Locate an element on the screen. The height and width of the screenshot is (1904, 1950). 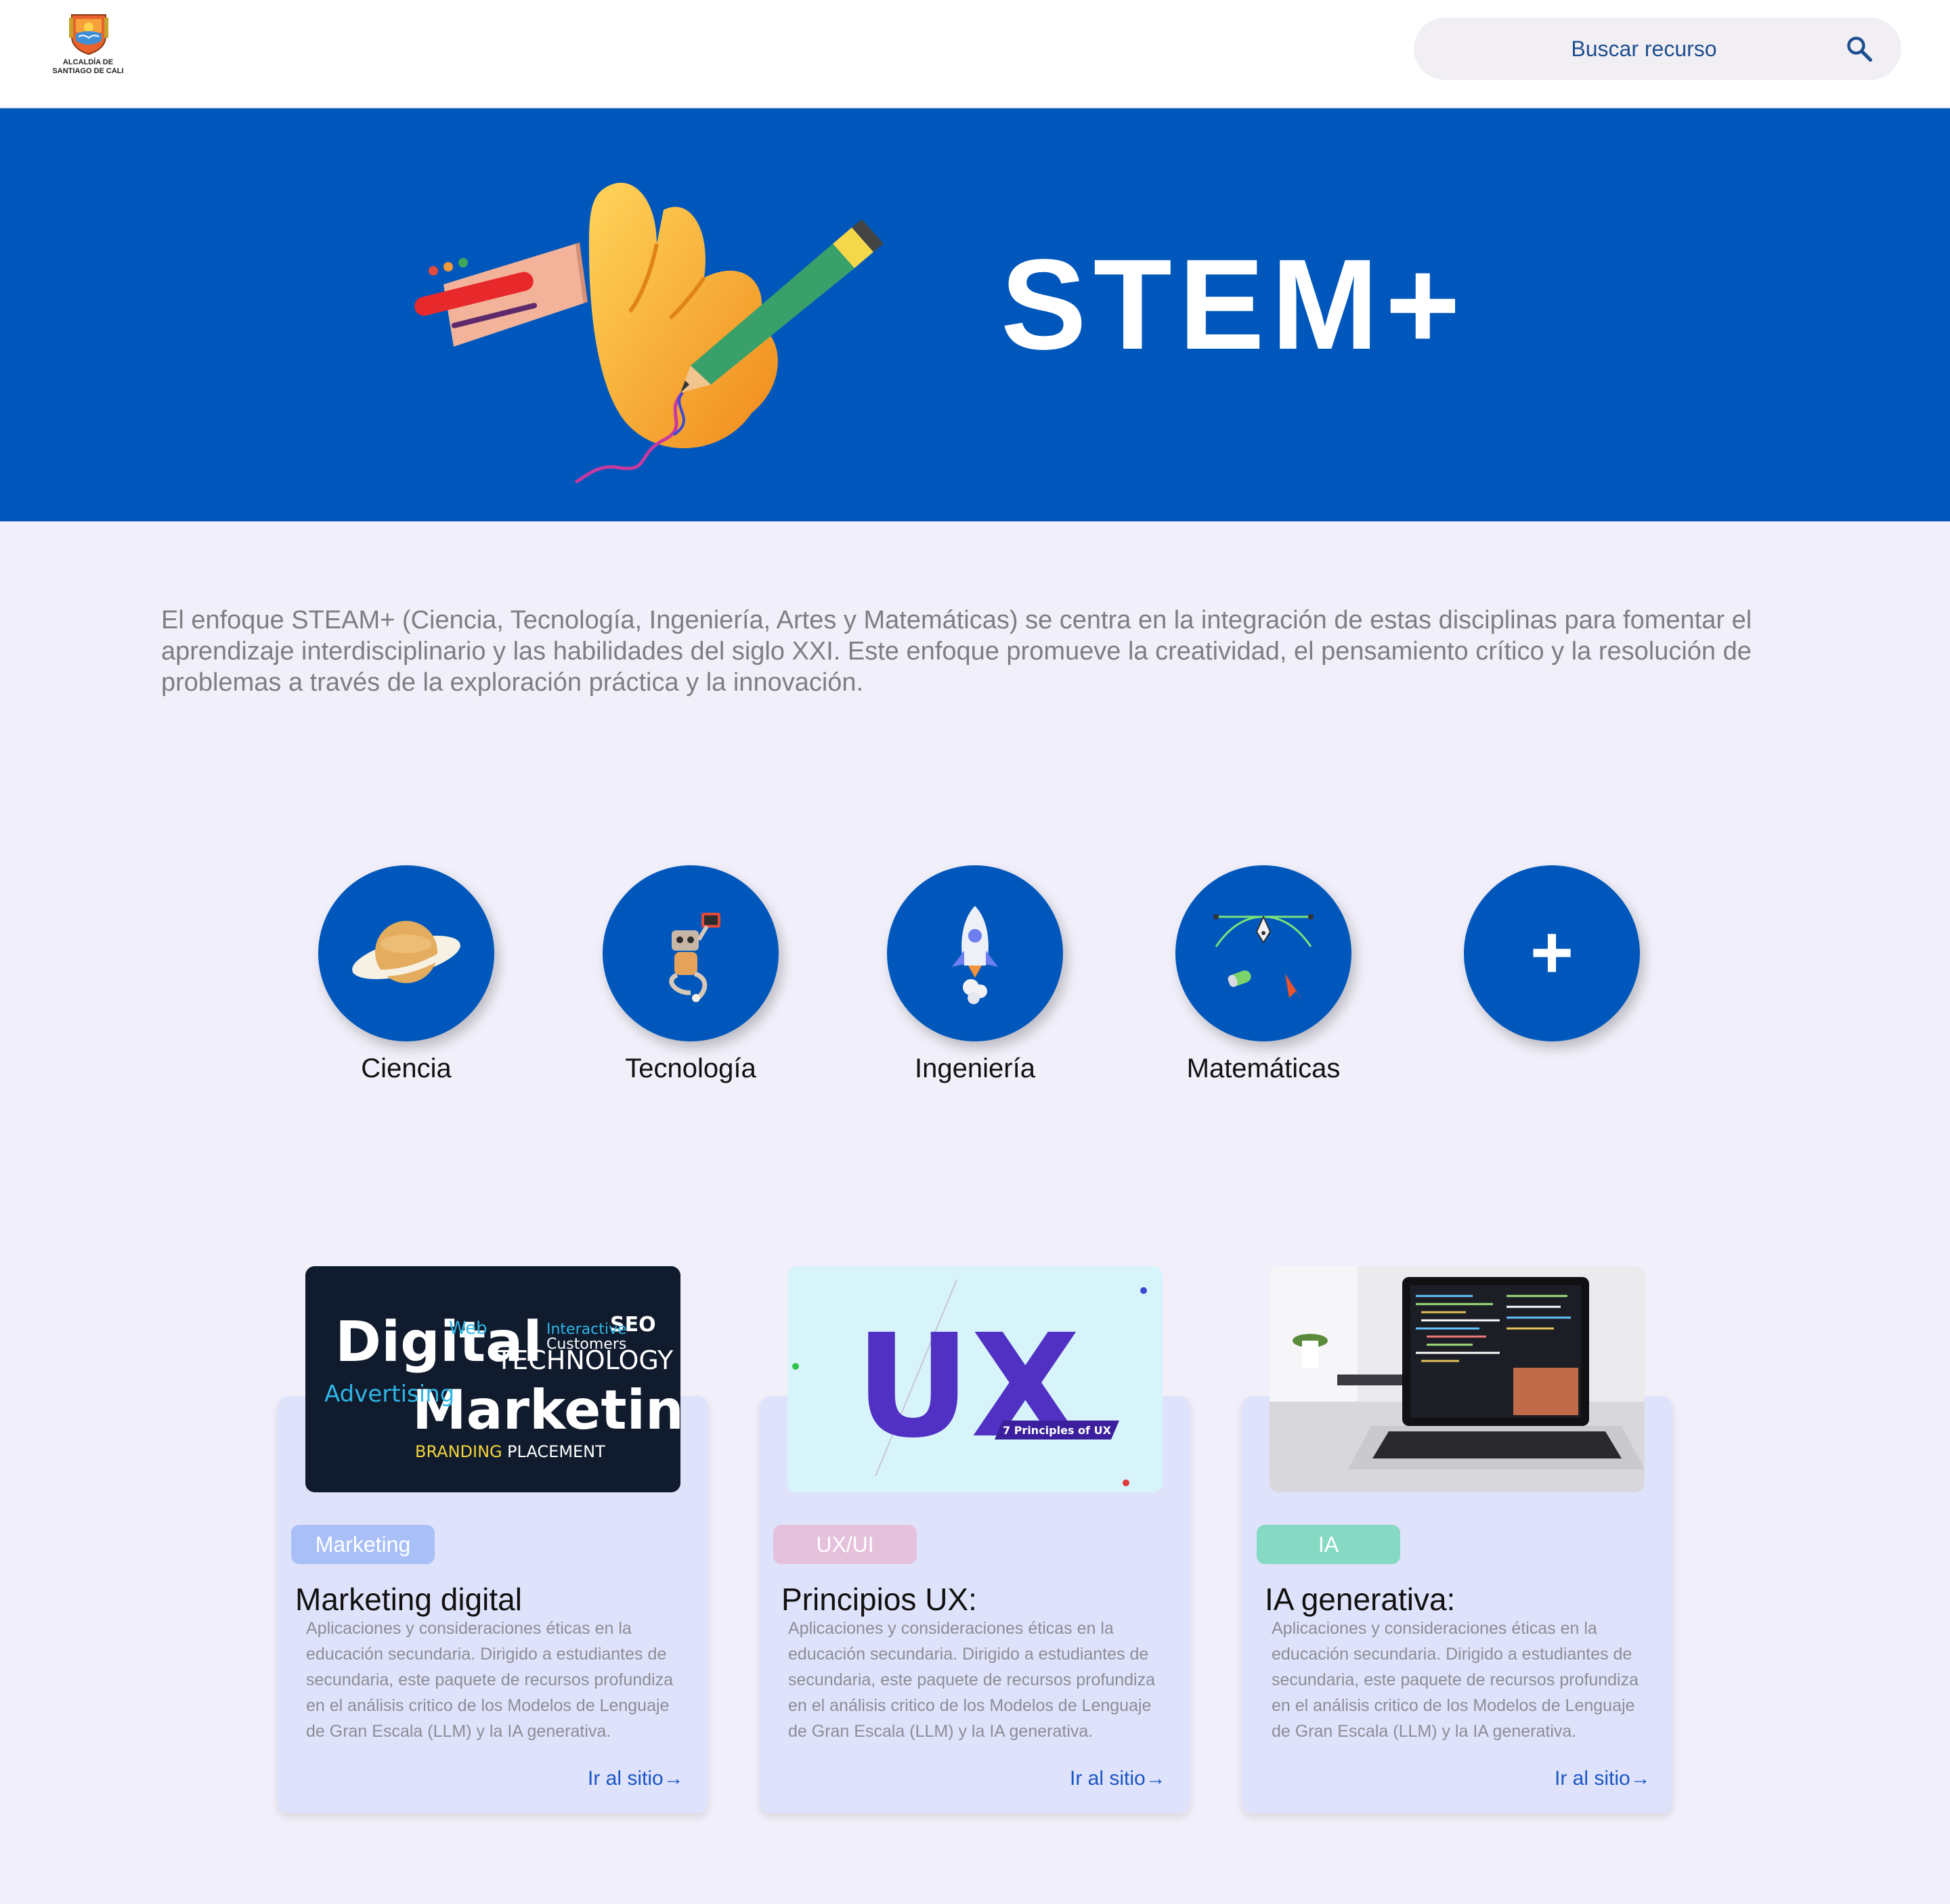
search-icon is located at coordinates (1859, 49).